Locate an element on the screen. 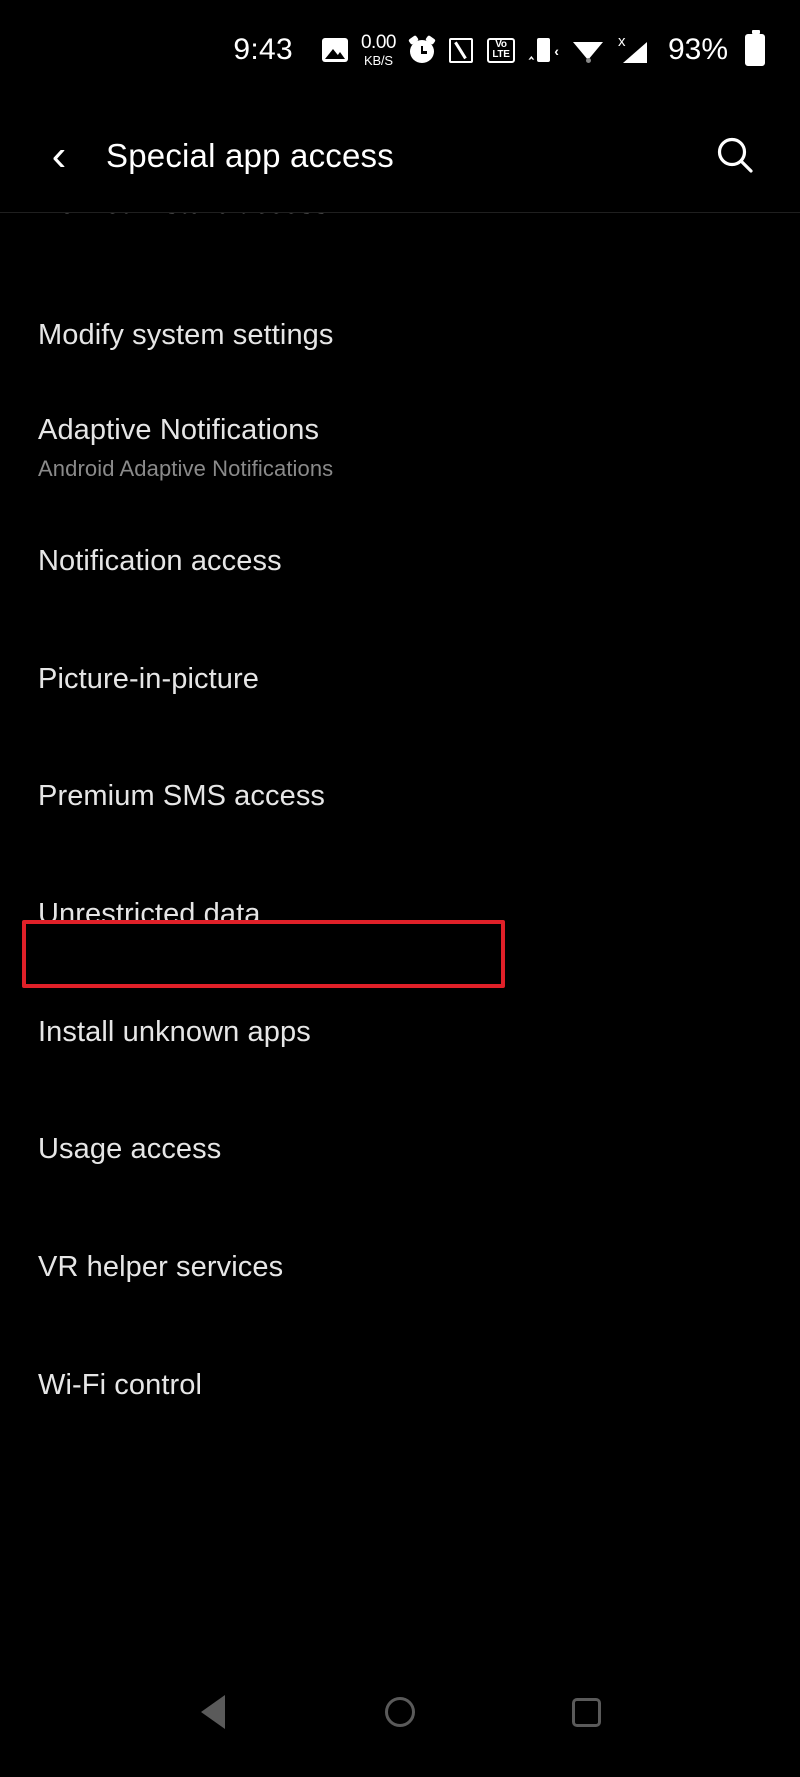 This screenshot has width=800, height=1777. list-item-label: Unrestricted data is located at coordinates (149, 913).